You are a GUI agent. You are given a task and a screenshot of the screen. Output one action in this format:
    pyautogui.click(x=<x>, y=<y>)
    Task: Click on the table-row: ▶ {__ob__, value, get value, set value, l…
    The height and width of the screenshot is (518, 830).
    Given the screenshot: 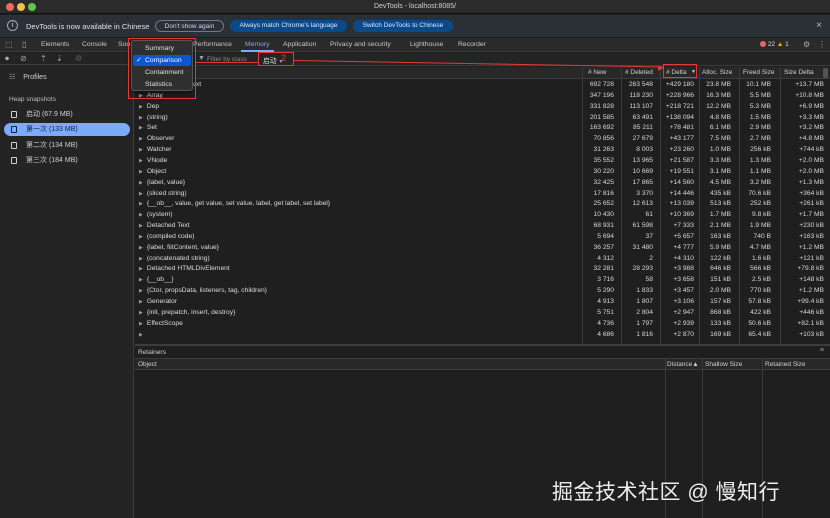 What is the action you would take?
    pyautogui.click(x=482, y=204)
    